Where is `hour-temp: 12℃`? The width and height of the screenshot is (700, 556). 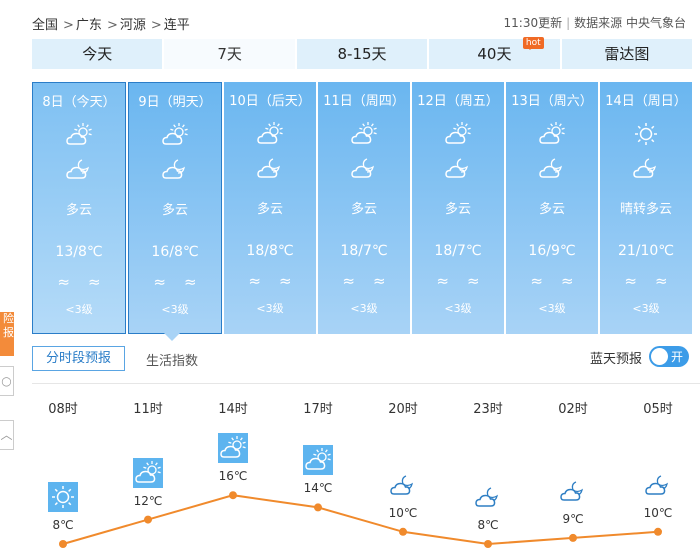
hour-temp: 12℃ is located at coordinates (148, 500).